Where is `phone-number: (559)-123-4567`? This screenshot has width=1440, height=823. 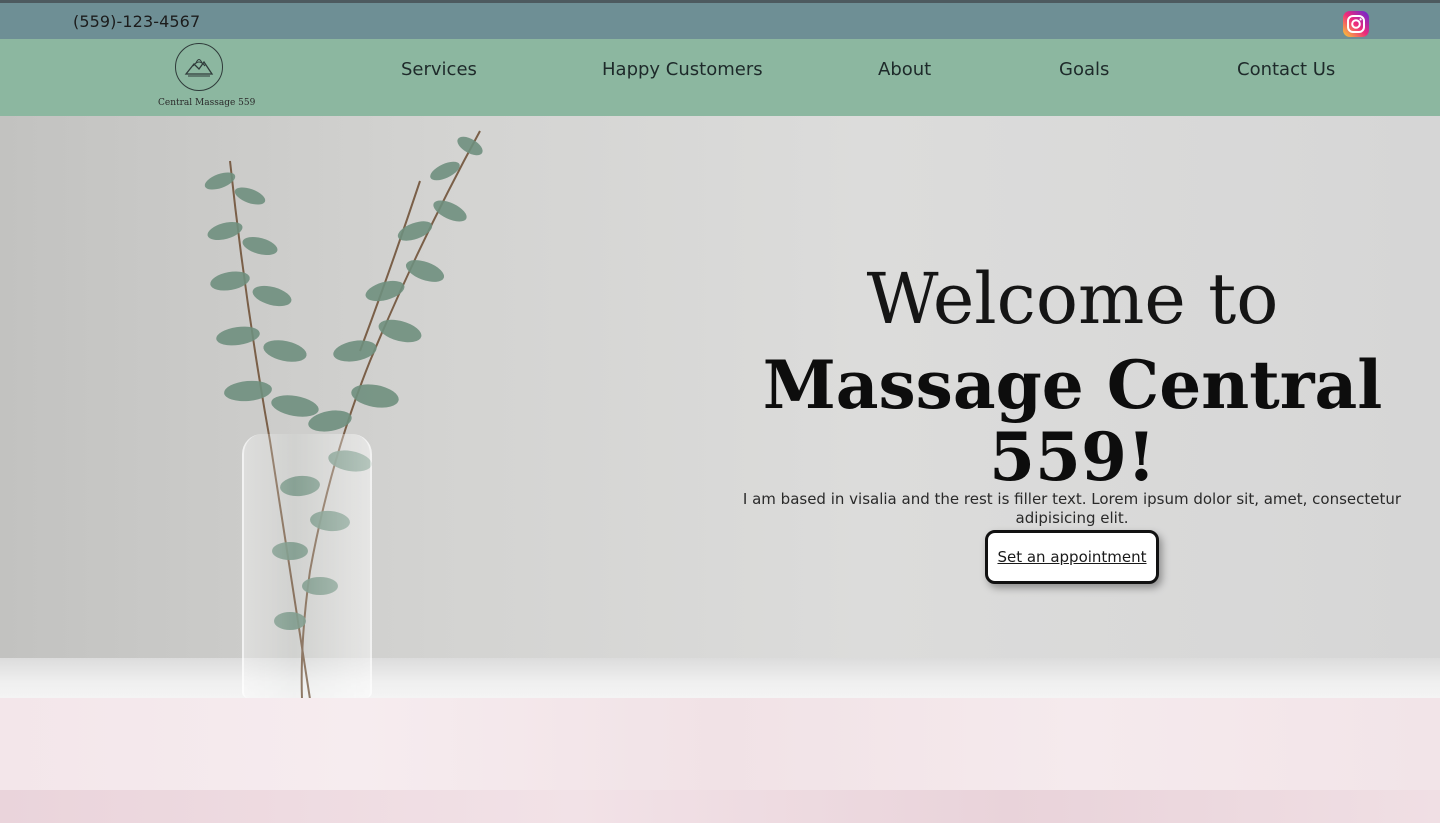
phone-number: (559)-123-4567 is located at coordinates (136, 21).